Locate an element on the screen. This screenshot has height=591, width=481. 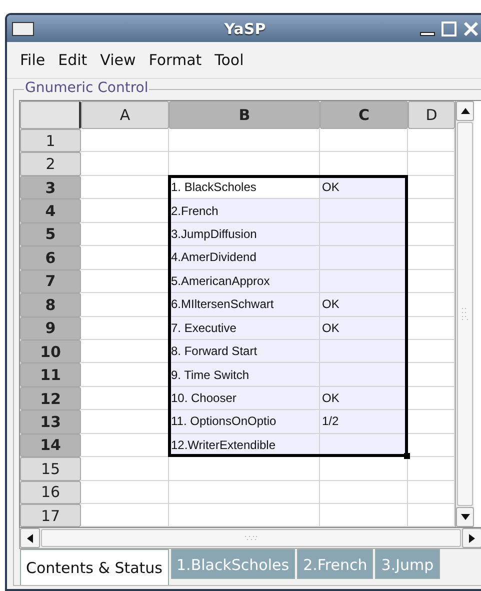
menu-item: File is located at coordinates (34, 60).